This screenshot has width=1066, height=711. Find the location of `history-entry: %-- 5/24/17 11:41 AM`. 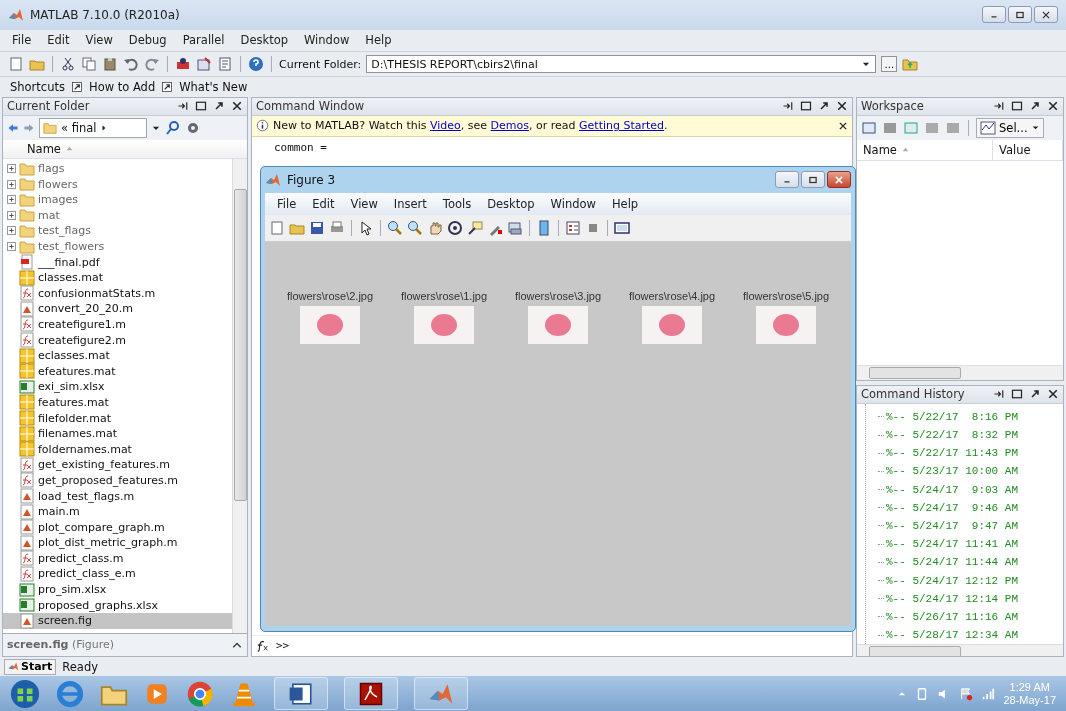

history-entry: %-- 5/24/17 11:41 AM is located at coordinates (970, 544).